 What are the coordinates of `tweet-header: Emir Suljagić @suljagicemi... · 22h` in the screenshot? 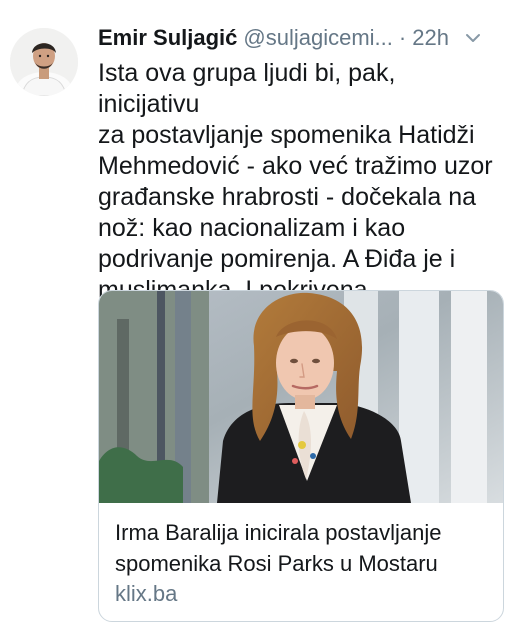 It's located at (303, 38).